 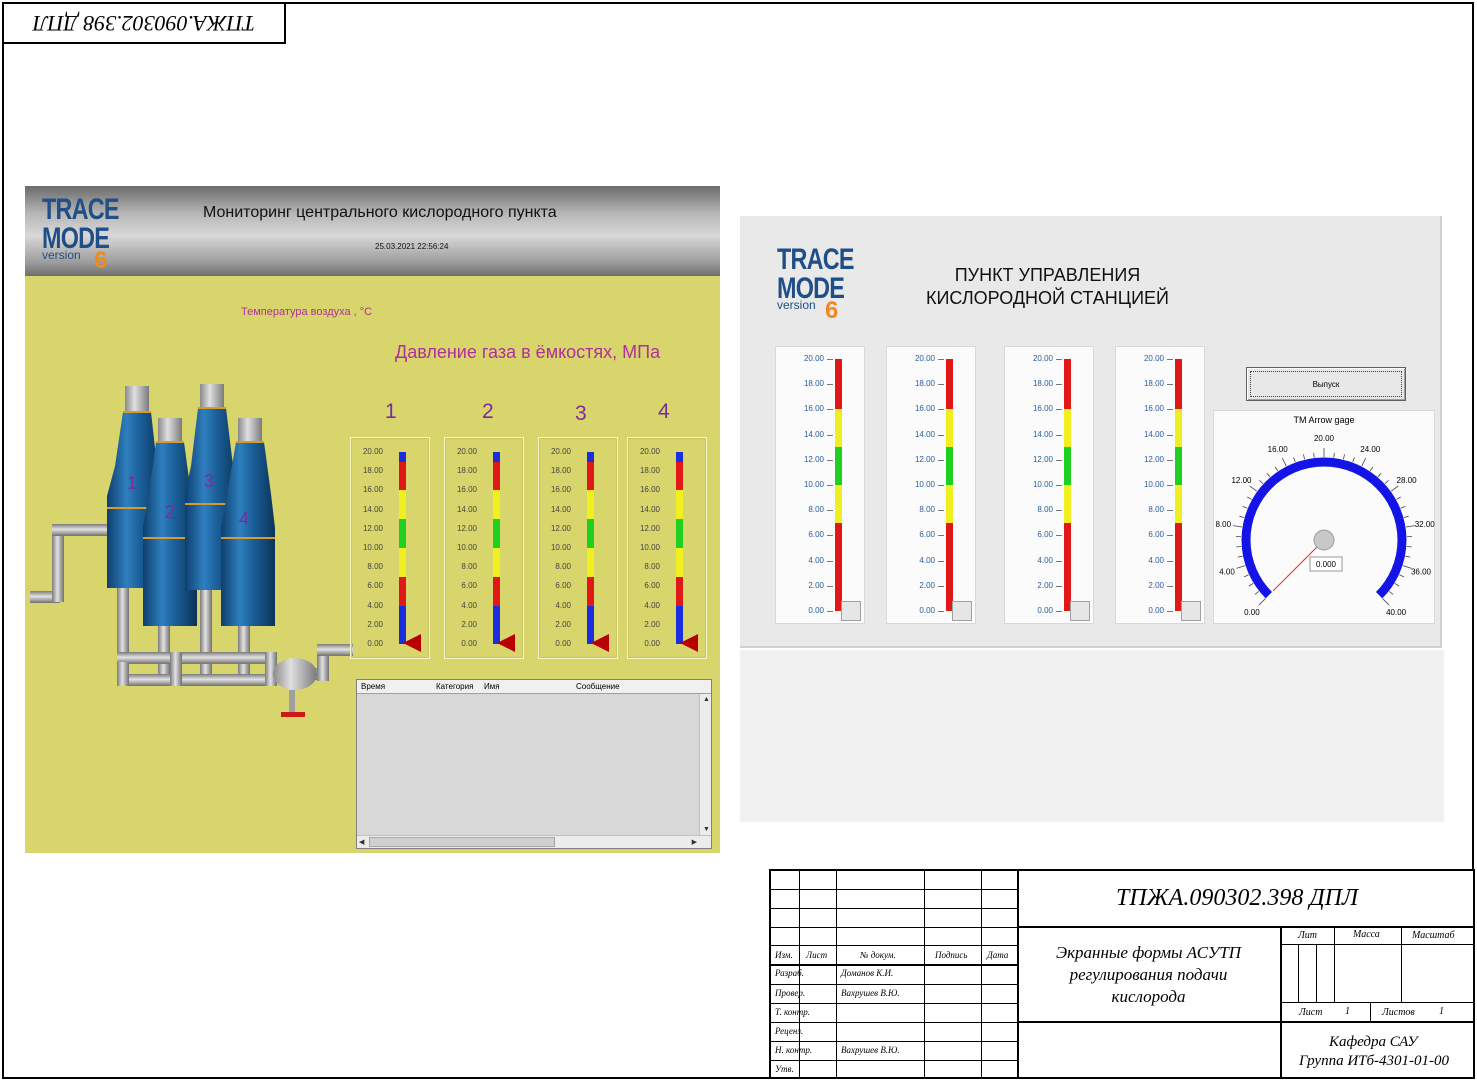 What do you see at coordinates (209, 481) in the screenshot?
I see `tank-label-3: 3` at bounding box center [209, 481].